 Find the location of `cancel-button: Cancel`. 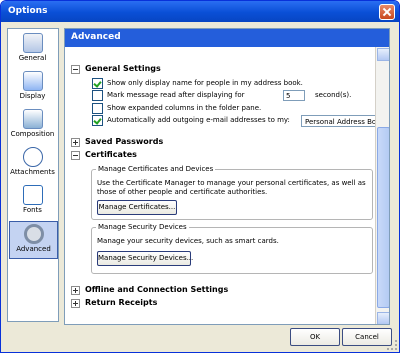

cancel-button: Cancel is located at coordinates (367, 337).